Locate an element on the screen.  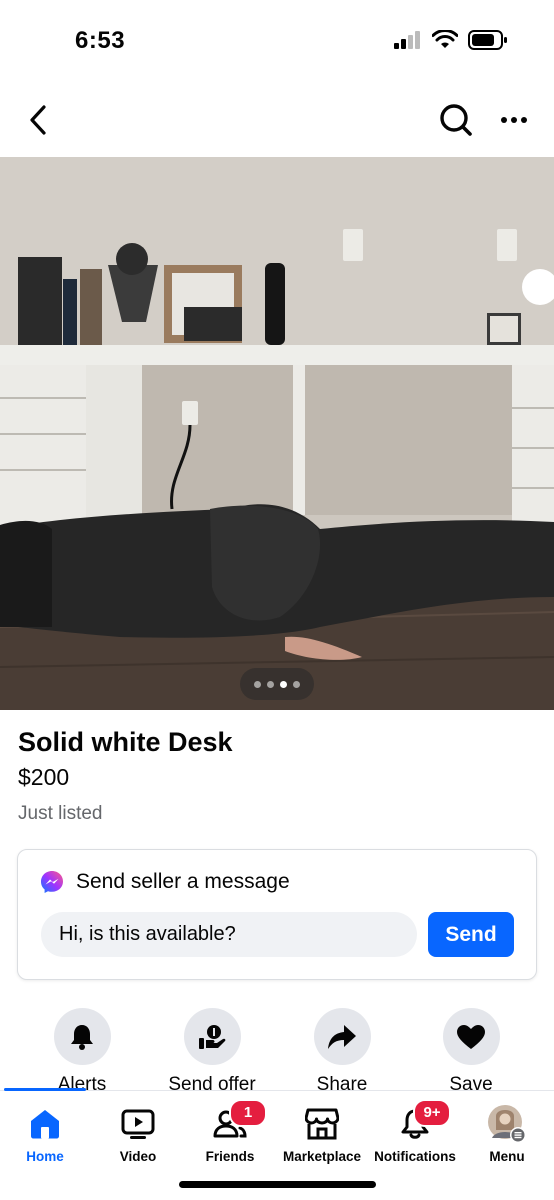
share-button: Share is located at coordinates (342, 1050).